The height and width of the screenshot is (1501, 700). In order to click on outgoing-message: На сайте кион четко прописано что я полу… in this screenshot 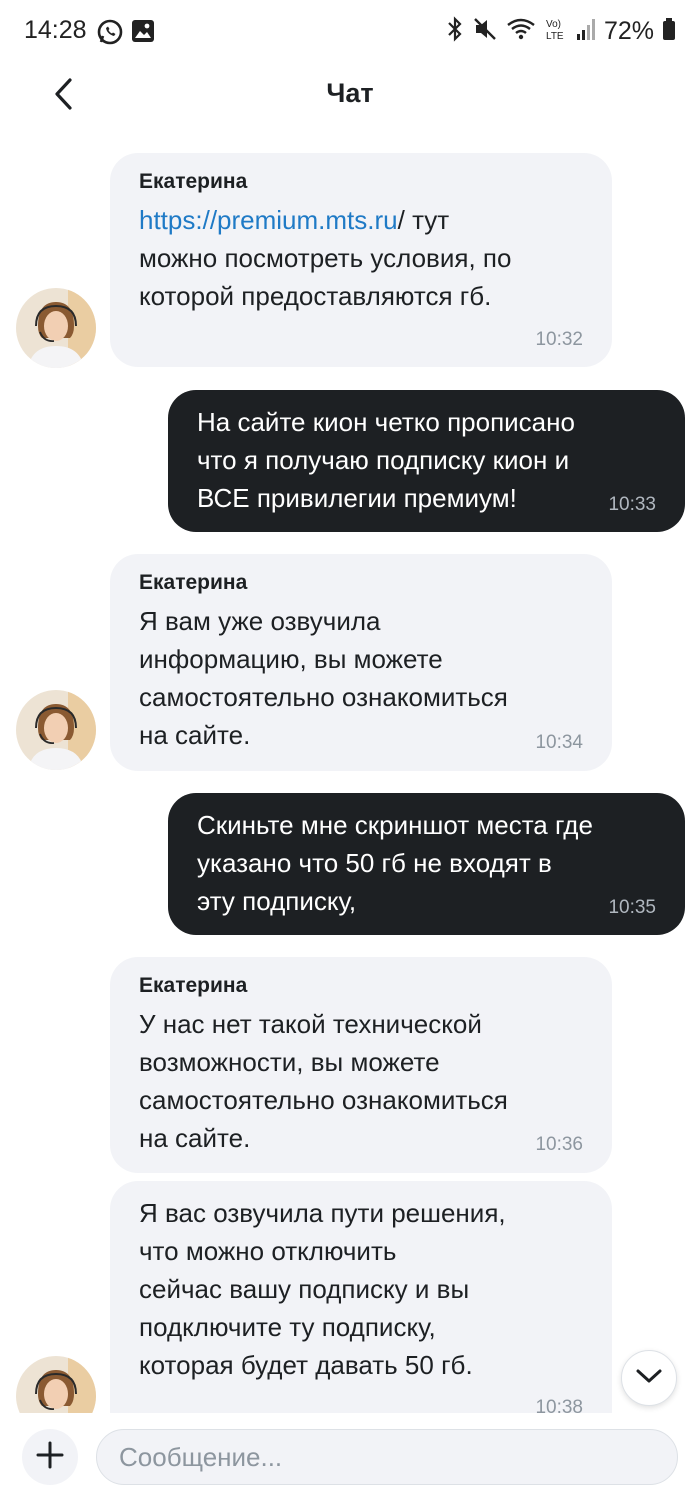, I will do `click(426, 461)`.